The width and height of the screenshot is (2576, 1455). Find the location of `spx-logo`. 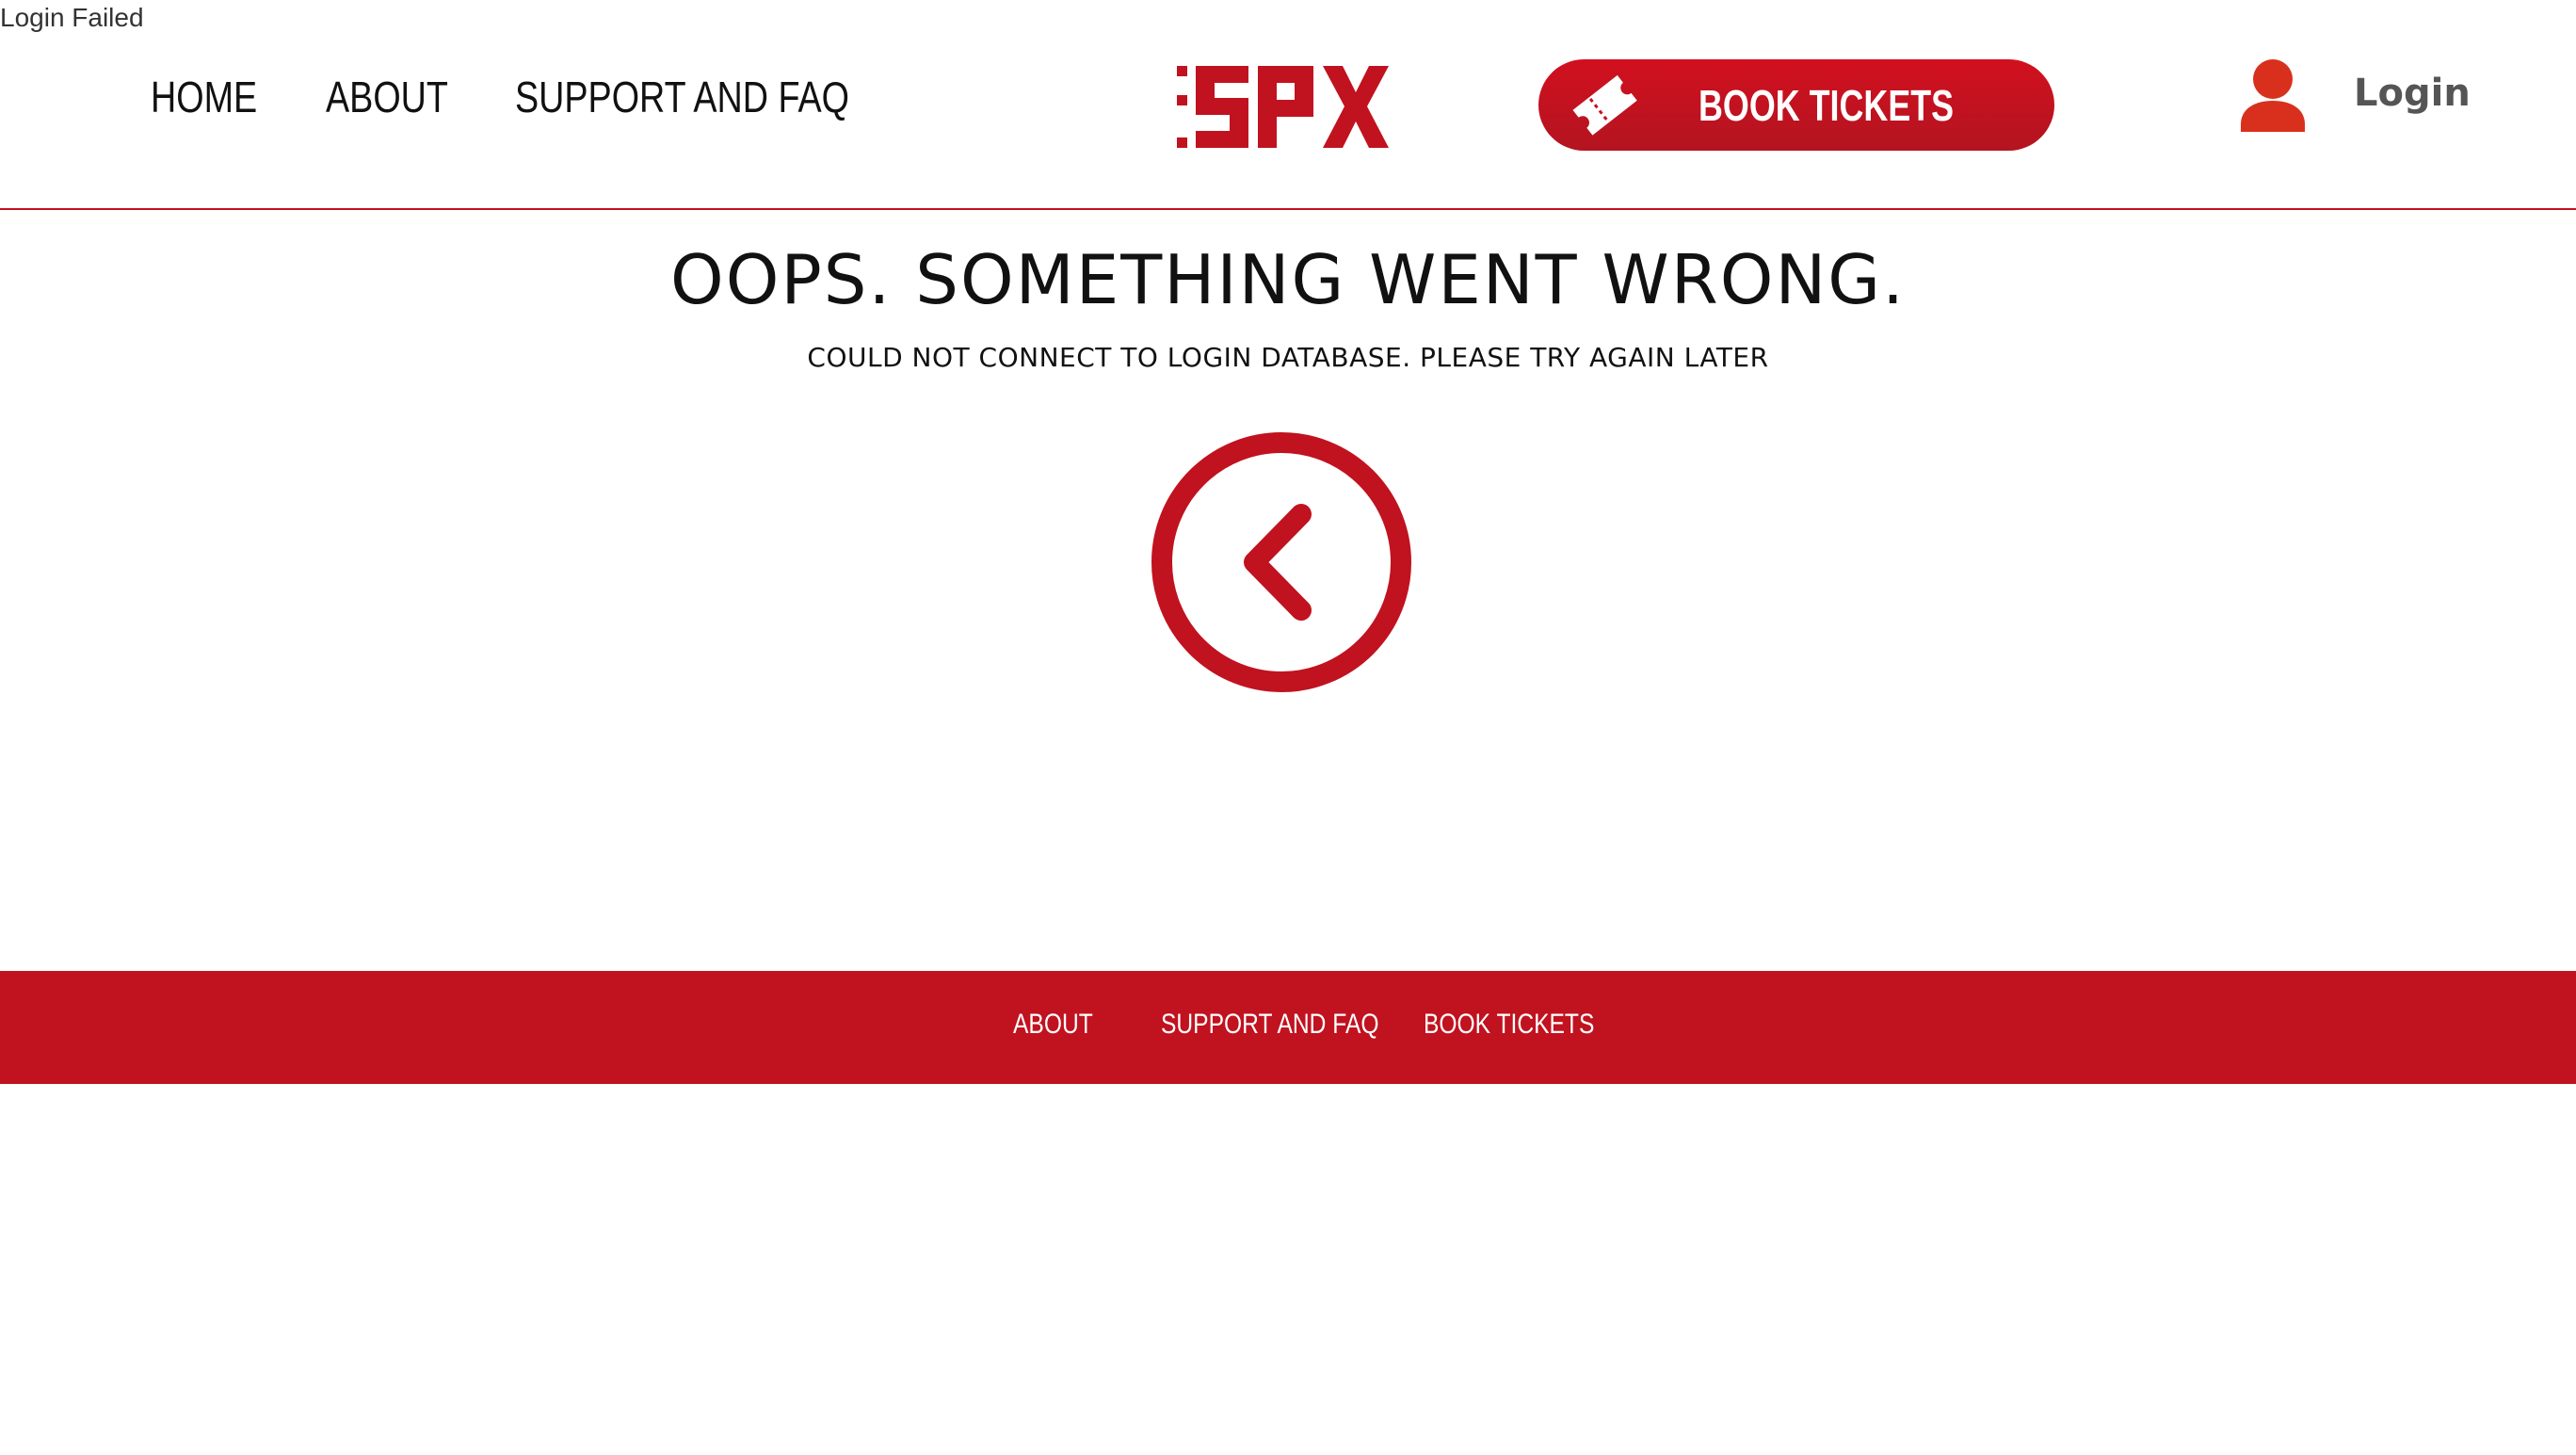

spx-logo is located at coordinates (1283, 107).